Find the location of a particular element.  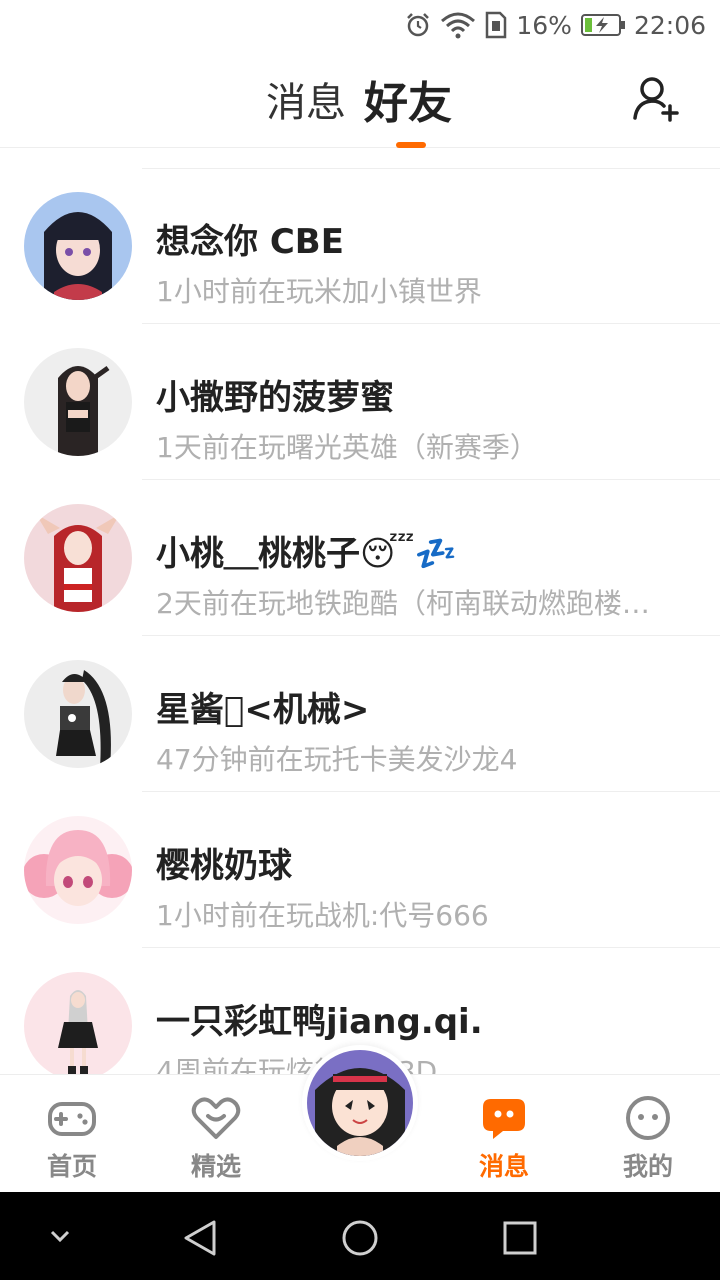

clock: 22:06 is located at coordinates (669, 25).